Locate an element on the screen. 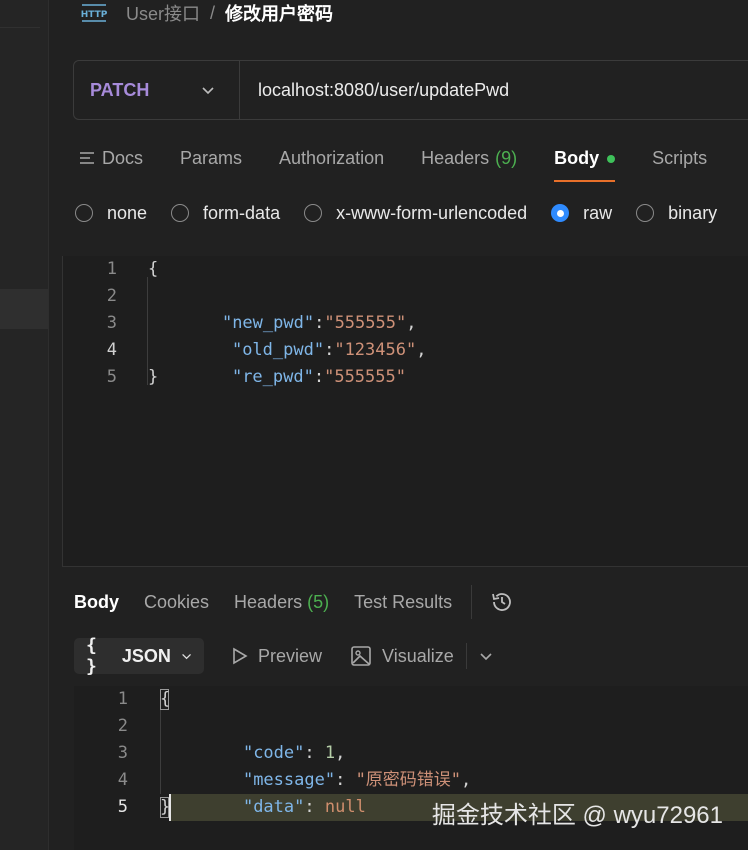  visualize-button: Visualize is located at coordinates (402, 656).